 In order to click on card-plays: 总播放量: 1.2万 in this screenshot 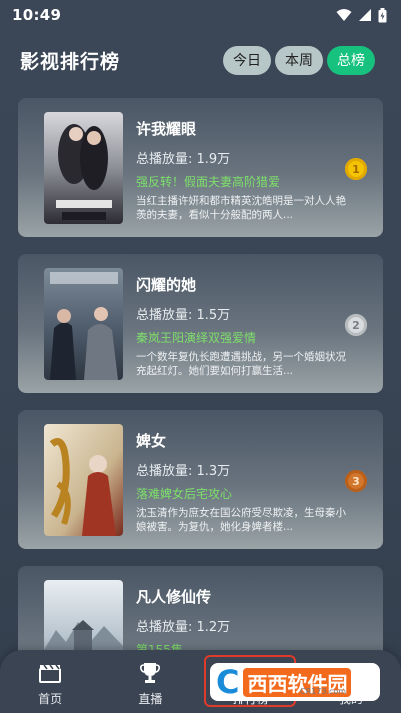, I will do `click(183, 627)`.